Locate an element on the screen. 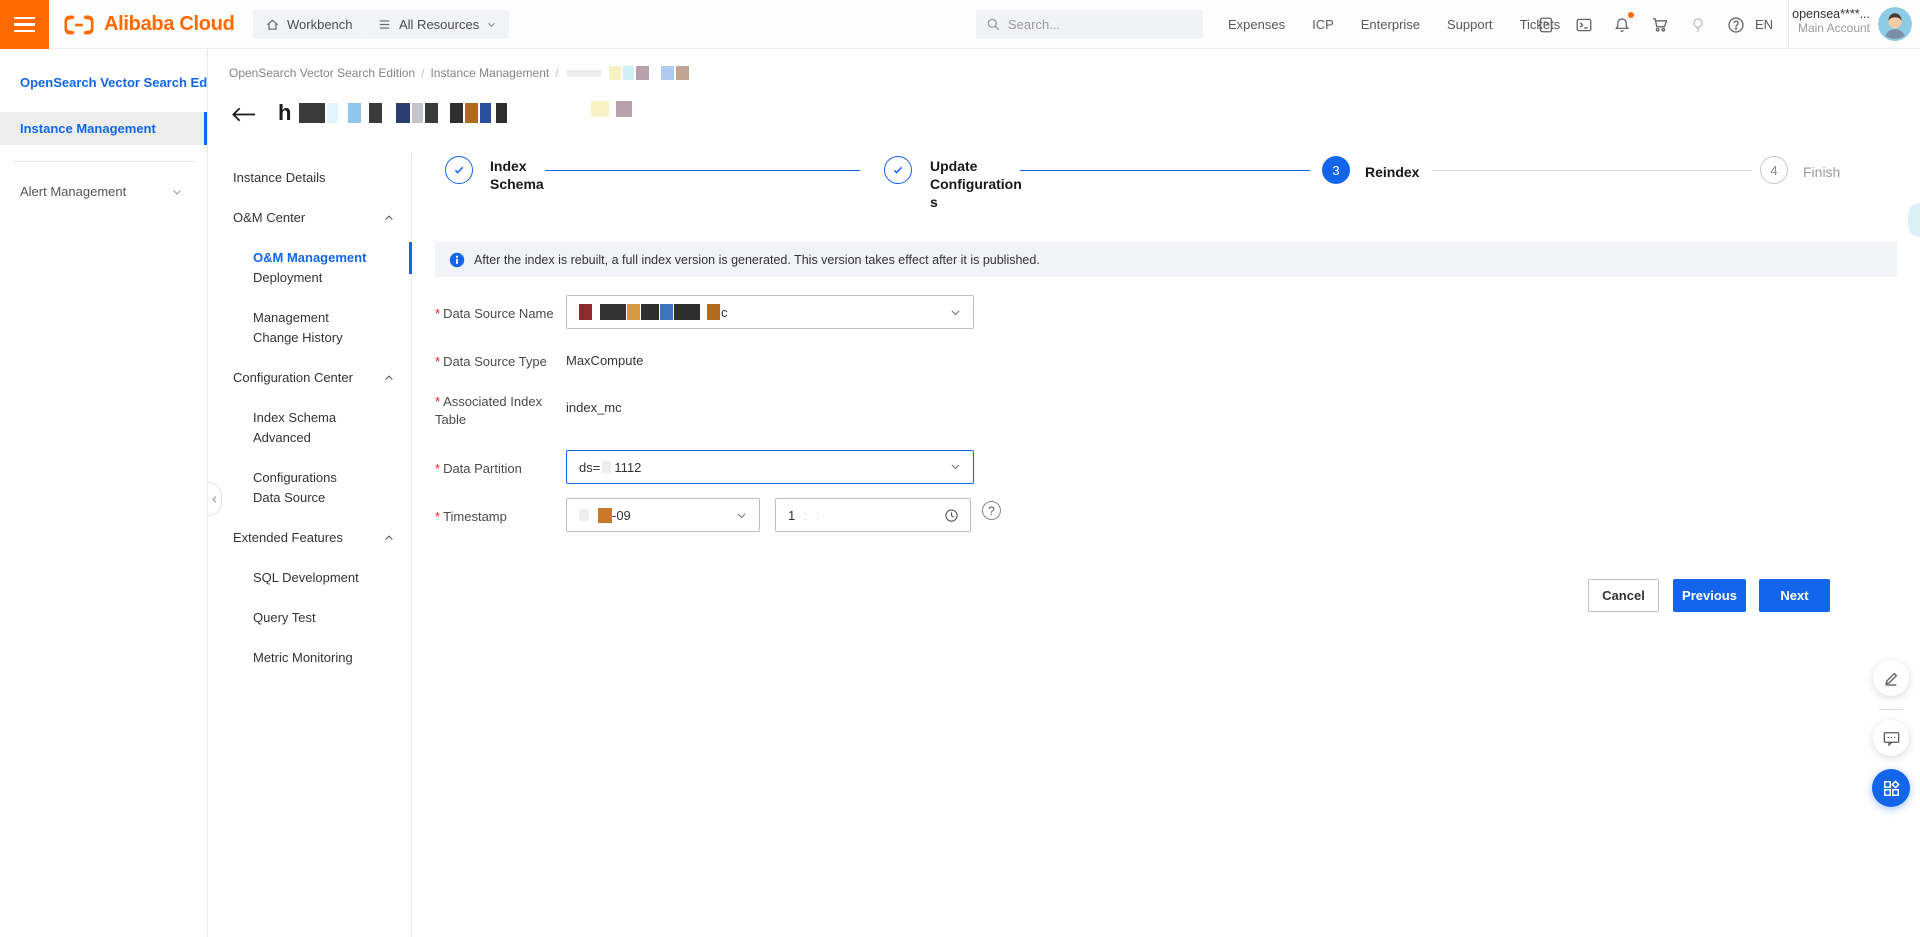 This screenshot has width=1920, height=937. mobile-app-icon: P is located at coordinates (1546, 25).